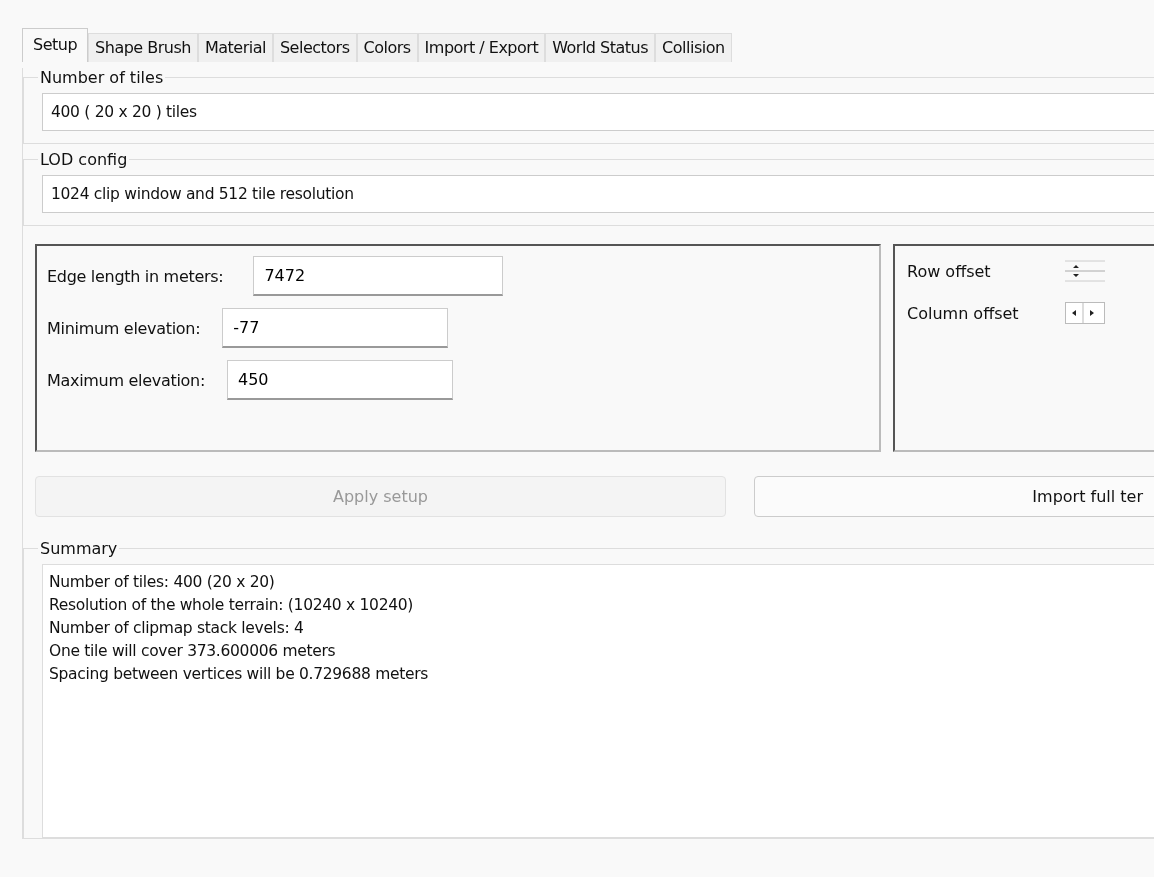  Describe the element at coordinates (598, 112) in the screenshot. I see `tiles-dropdown: 400 ( 20 x 20 ) tiles` at that location.